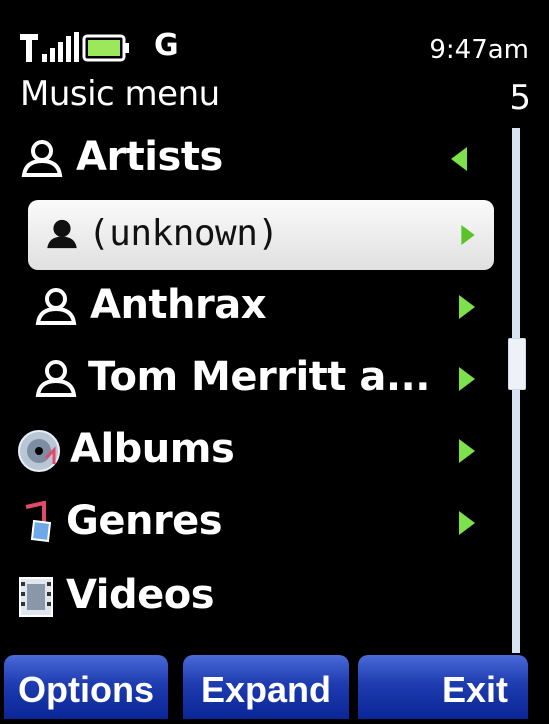 The image size is (549, 724). Describe the element at coordinates (274, 40) in the screenshot. I see `status-bar: G 9:47am` at that location.